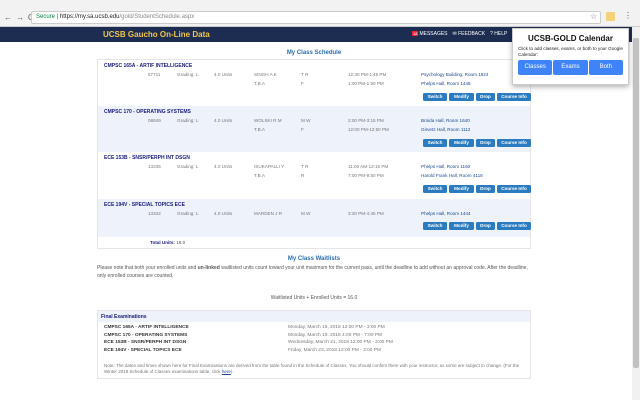 The width and height of the screenshot is (640, 400). What do you see at coordinates (452, 175) in the screenshot?
I see `location: Harold Frank Hall, Room 4118` at bounding box center [452, 175].